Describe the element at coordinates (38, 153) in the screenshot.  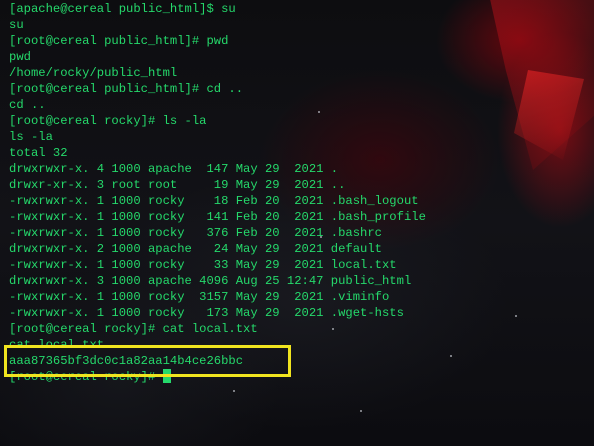
I see `terminal-line: total 32` at that location.